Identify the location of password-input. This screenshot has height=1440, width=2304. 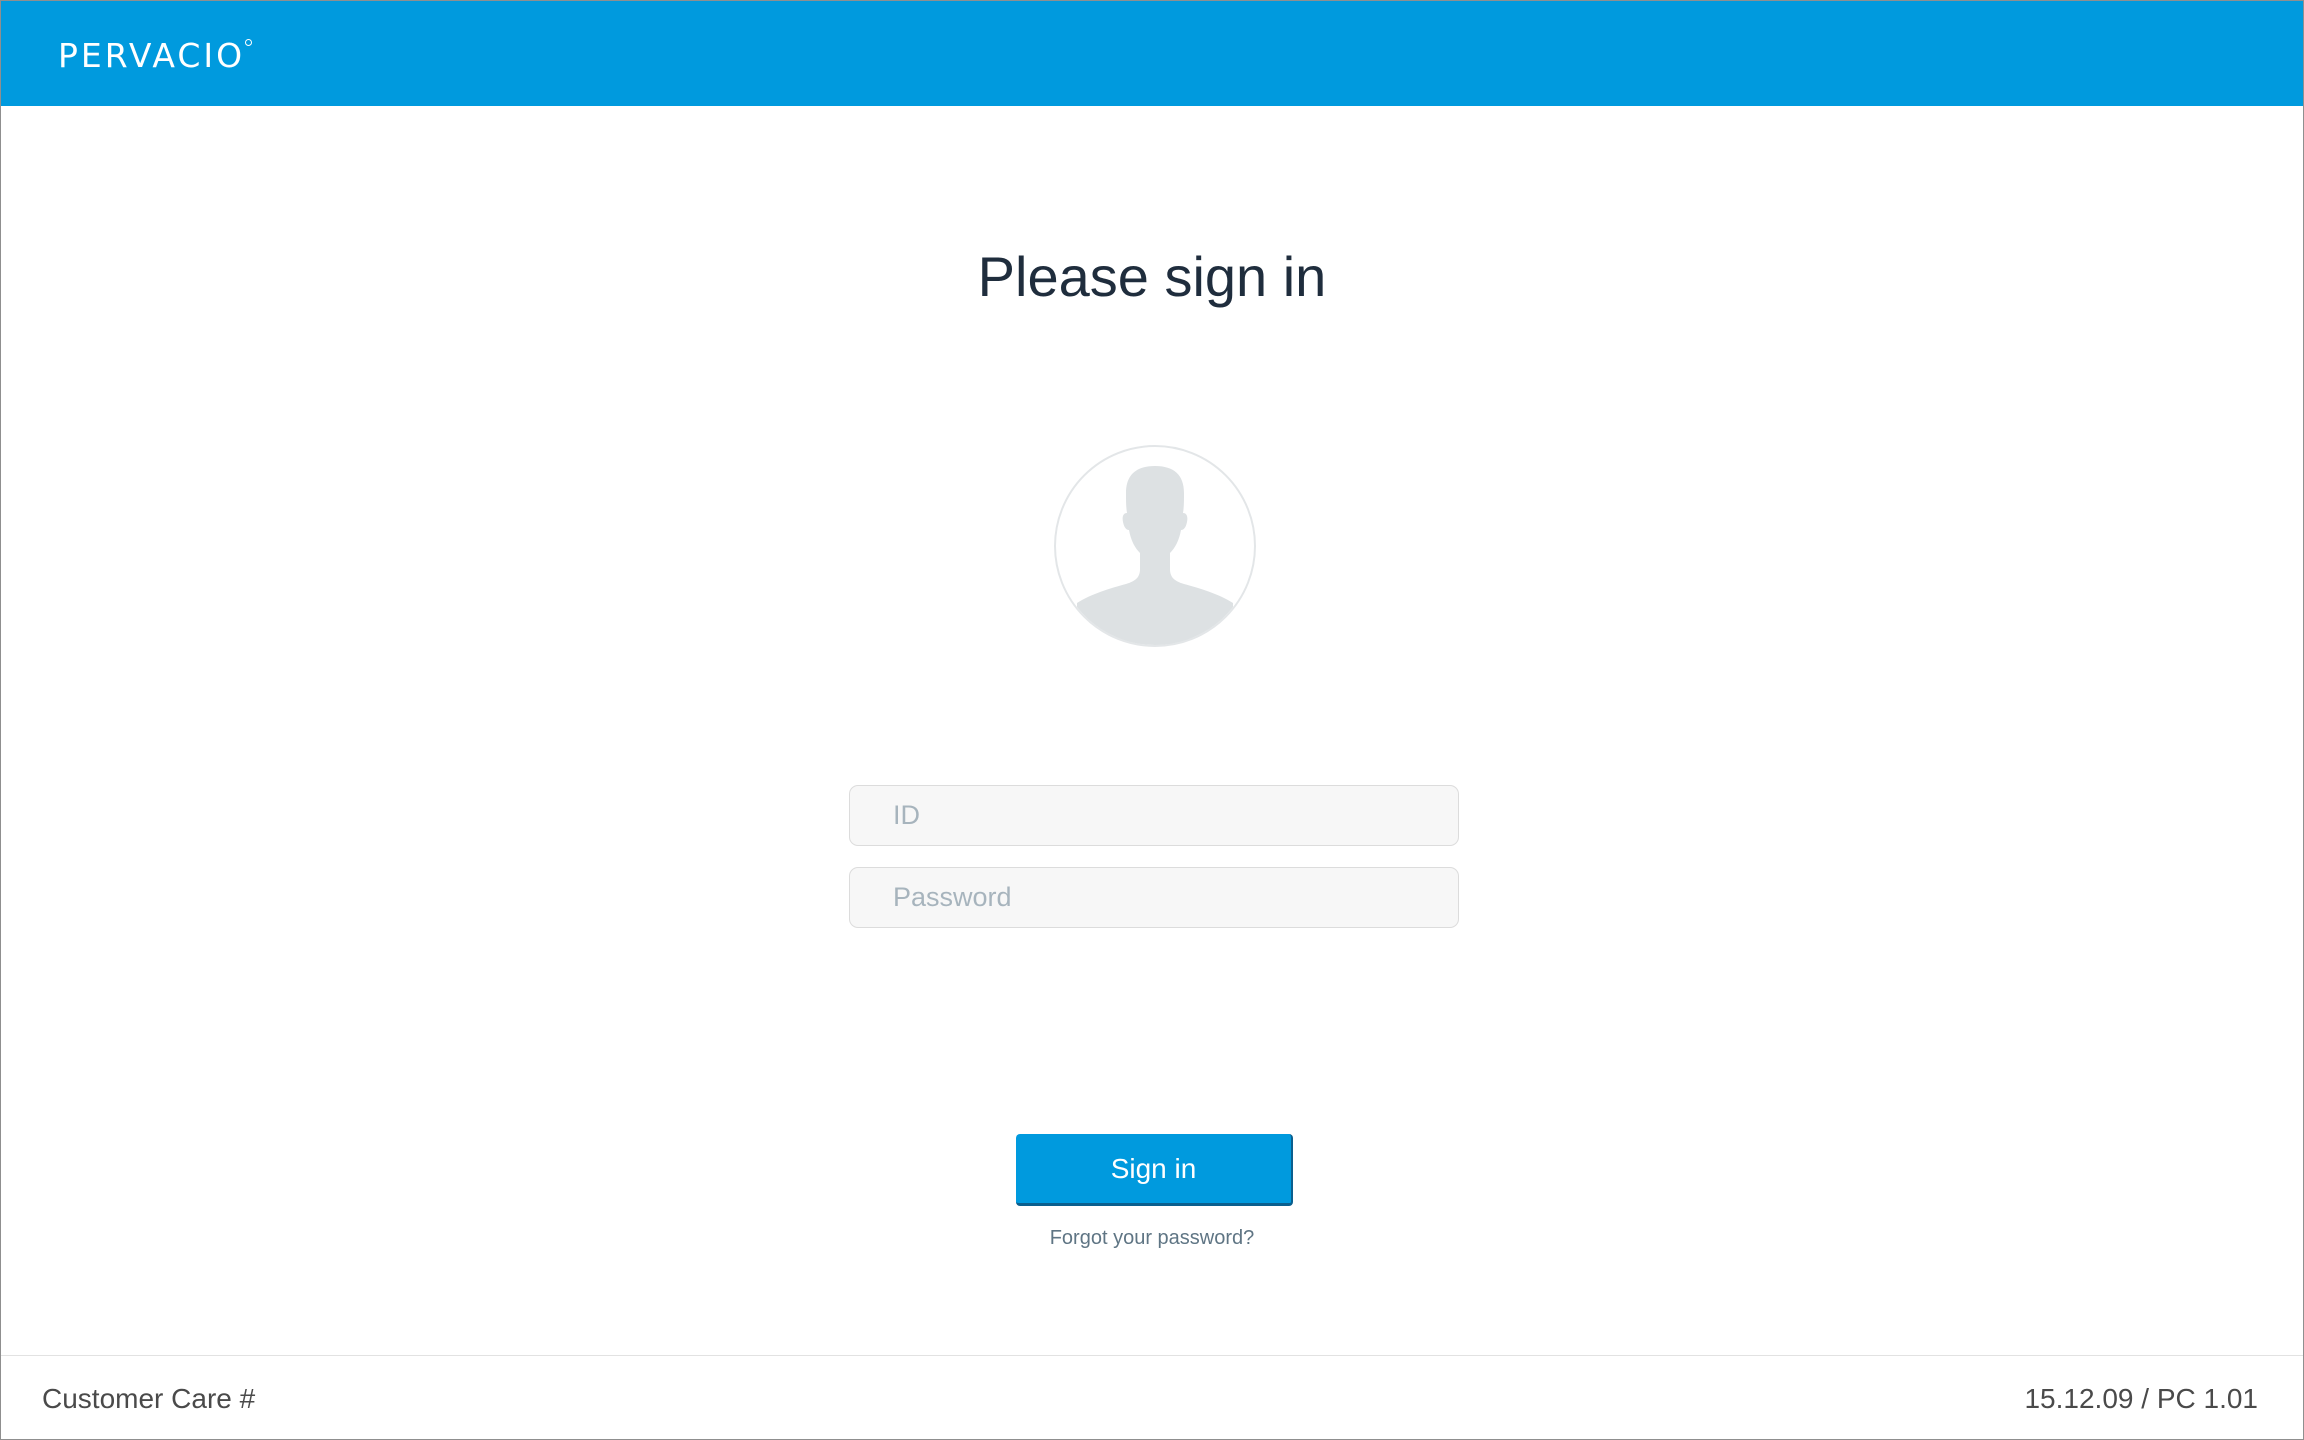
(1154, 897).